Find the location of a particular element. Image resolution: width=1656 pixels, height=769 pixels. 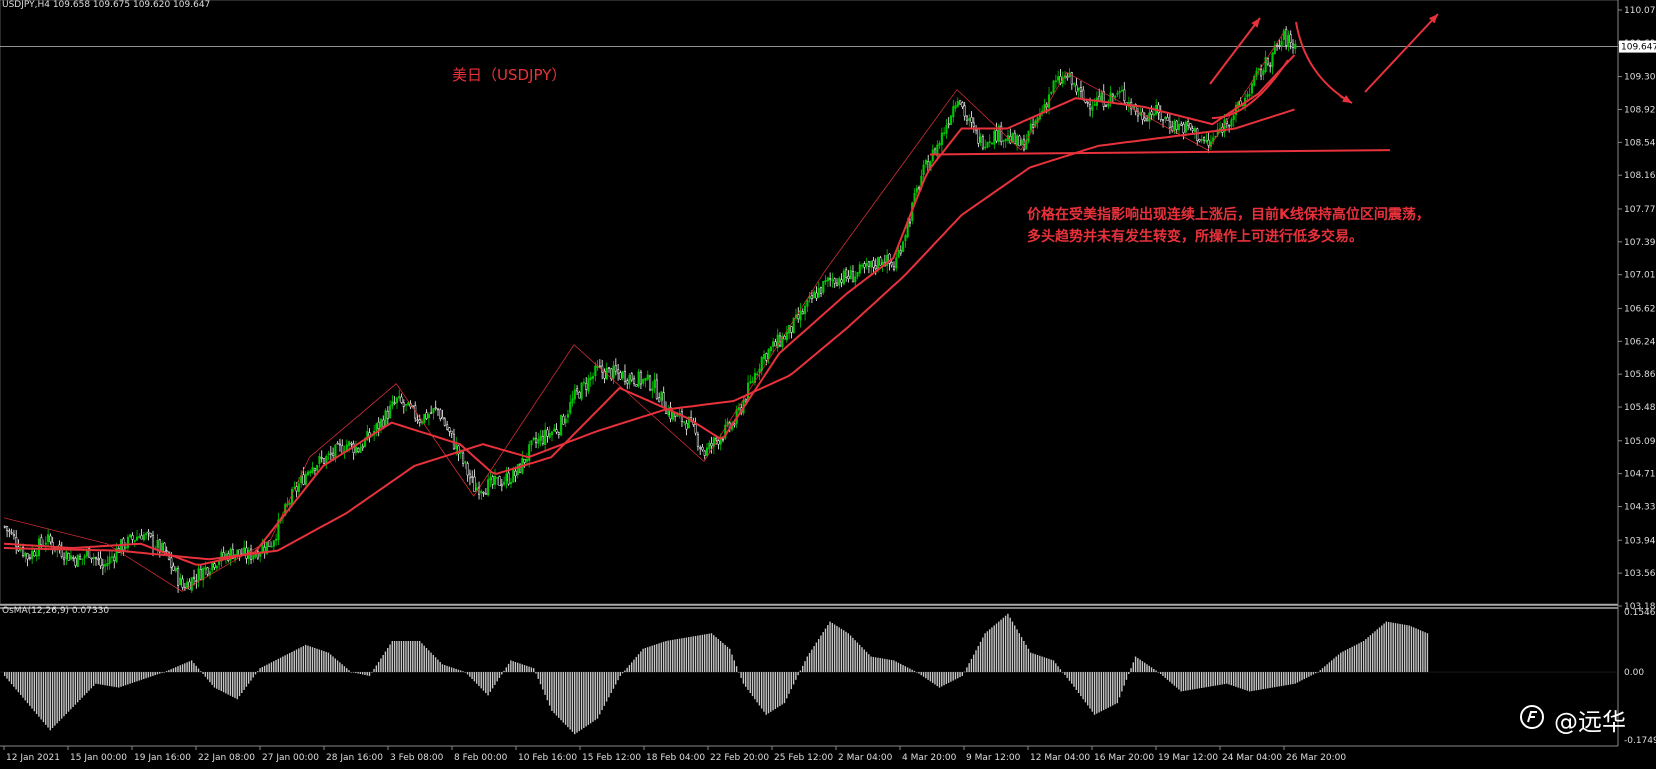

price-tick-label: 108.540 is located at coordinates (1640, 143).